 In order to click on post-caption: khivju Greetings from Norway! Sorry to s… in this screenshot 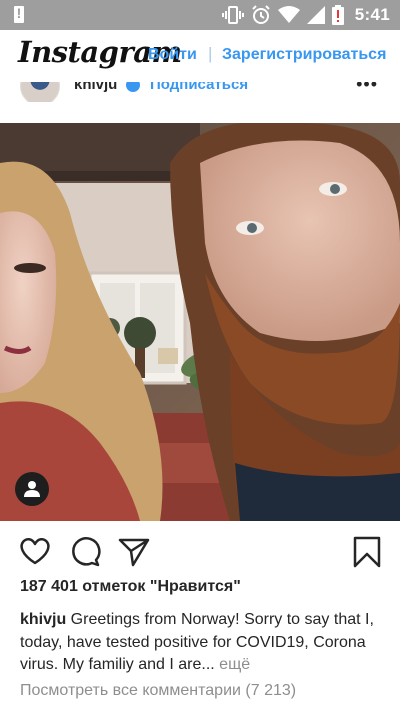, I will do `click(203, 643)`.